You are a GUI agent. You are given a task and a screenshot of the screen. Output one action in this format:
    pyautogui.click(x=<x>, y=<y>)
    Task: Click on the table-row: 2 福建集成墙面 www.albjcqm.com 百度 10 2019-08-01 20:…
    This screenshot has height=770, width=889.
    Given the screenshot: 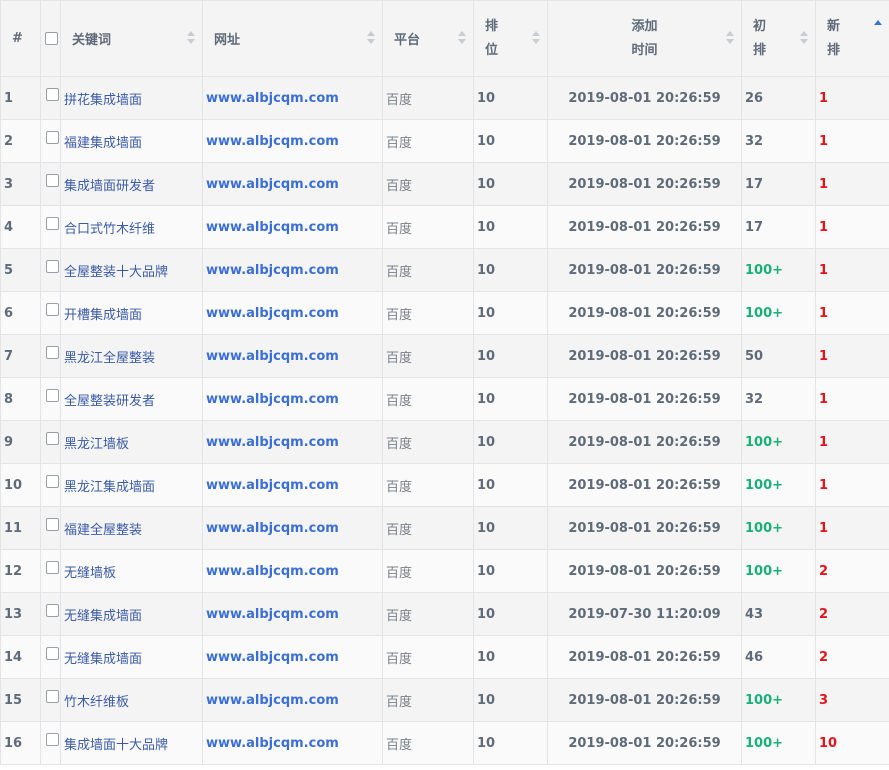 What is the action you would take?
    pyautogui.click(x=444, y=141)
    